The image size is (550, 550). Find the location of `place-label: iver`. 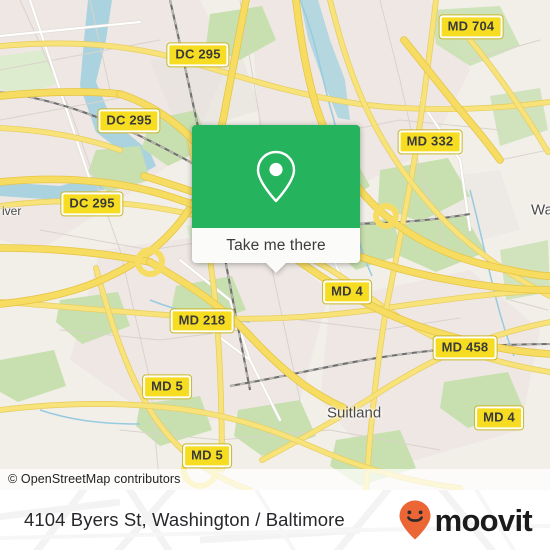

place-label: iver is located at coordinates (12, 211).